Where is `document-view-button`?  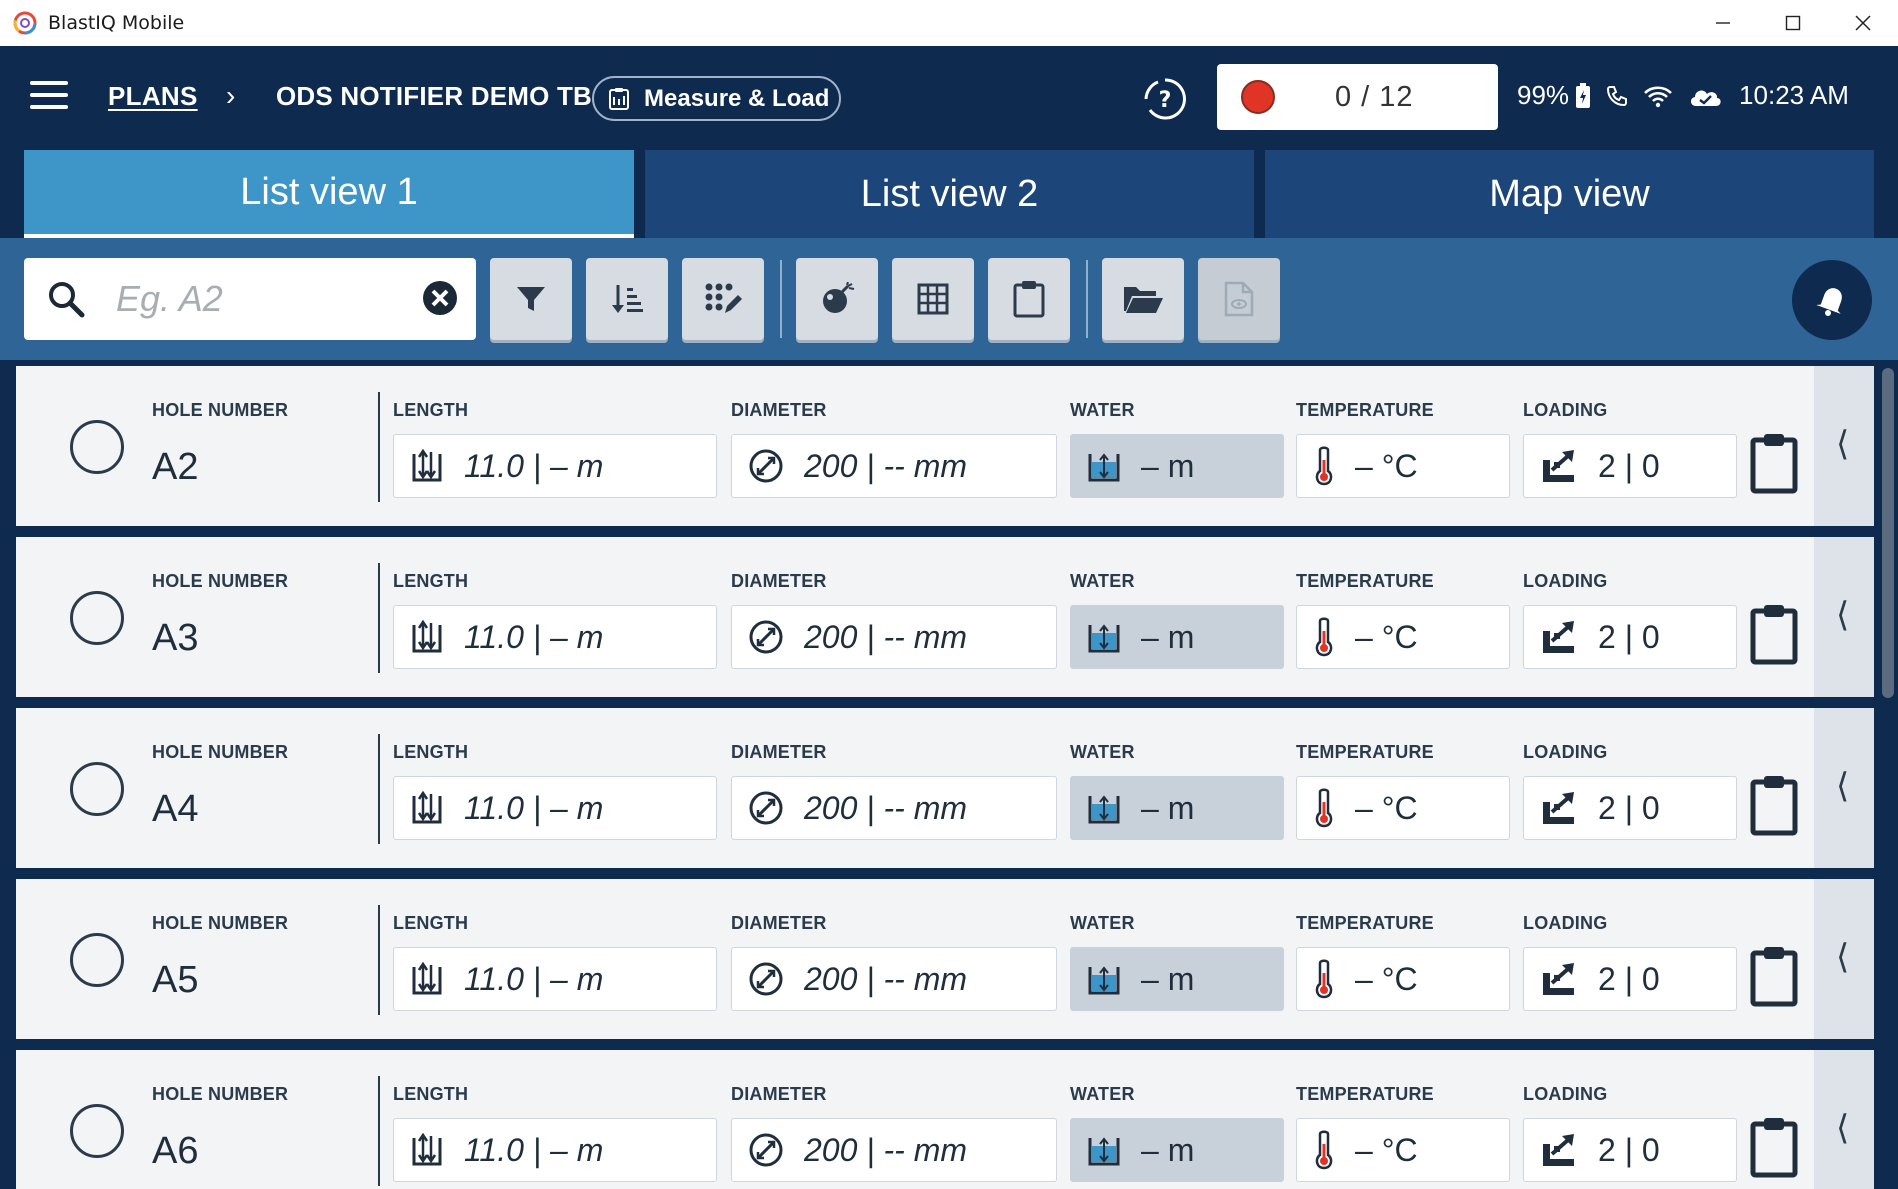 document-view-button is located at coordinates (1239, 299).